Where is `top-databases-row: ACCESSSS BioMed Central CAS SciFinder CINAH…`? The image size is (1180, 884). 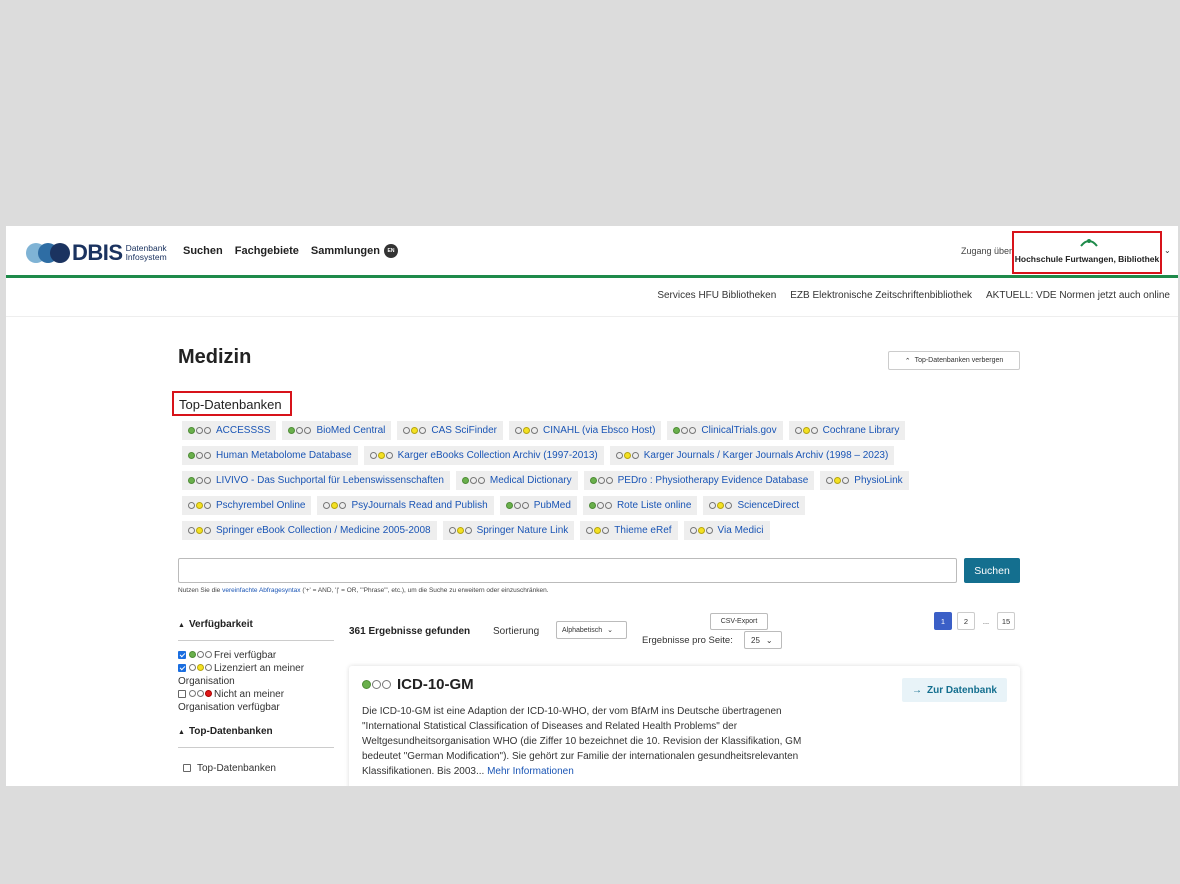 top-databases-row: ACCESSSS BioMed Central CAS SciFinder CINAH… is located at coordinates (544, 430).